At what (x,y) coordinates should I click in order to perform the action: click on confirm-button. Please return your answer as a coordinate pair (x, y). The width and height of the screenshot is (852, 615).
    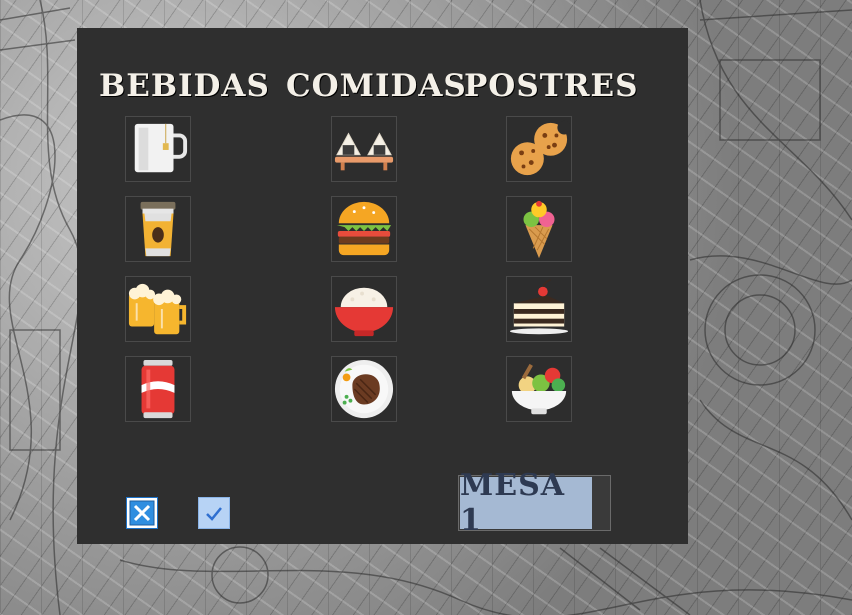
    Looking at the image, I should click on (214, 513).